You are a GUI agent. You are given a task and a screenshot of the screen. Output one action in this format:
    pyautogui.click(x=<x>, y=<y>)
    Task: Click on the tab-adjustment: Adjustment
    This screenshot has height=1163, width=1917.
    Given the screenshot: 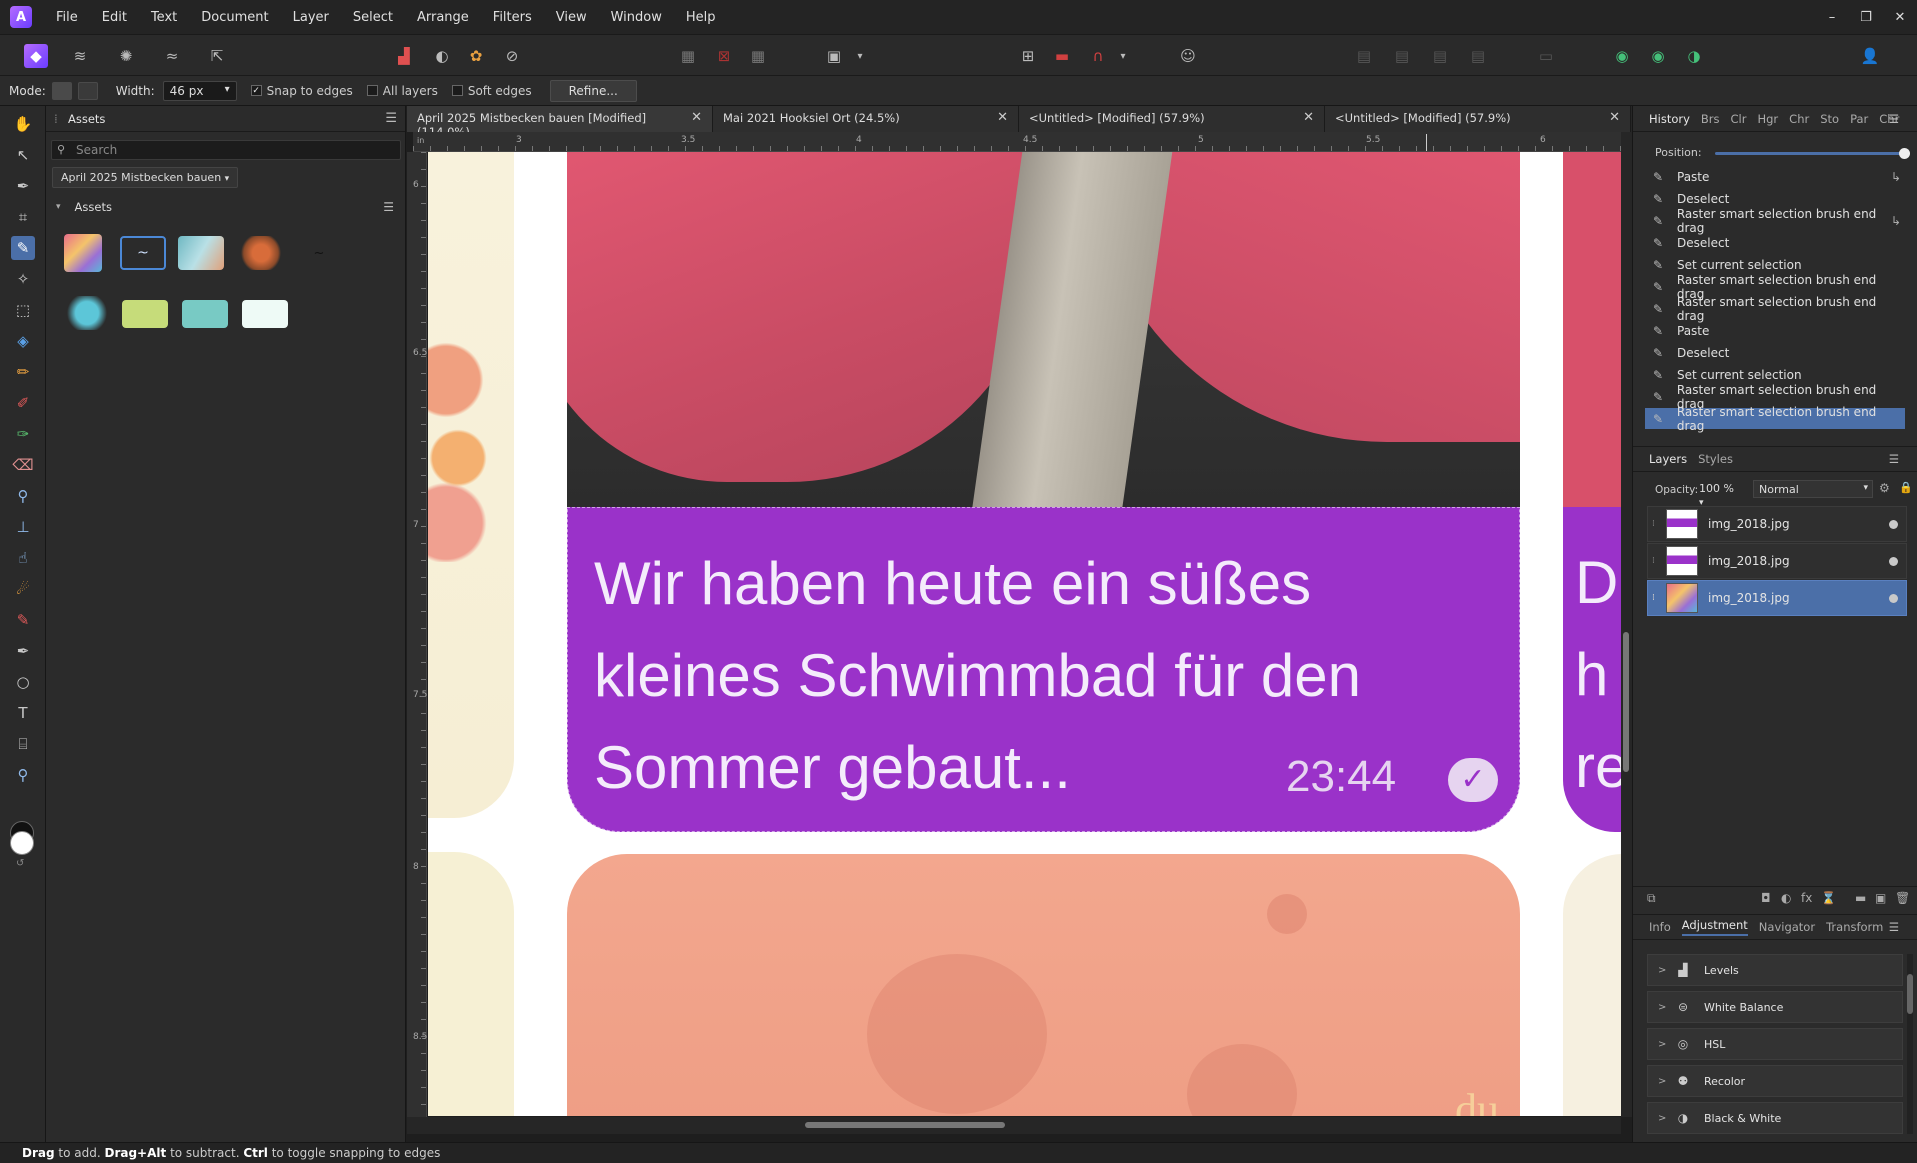 What is the action you would take?
    pyautogui.click(x=1714, y=927)
    